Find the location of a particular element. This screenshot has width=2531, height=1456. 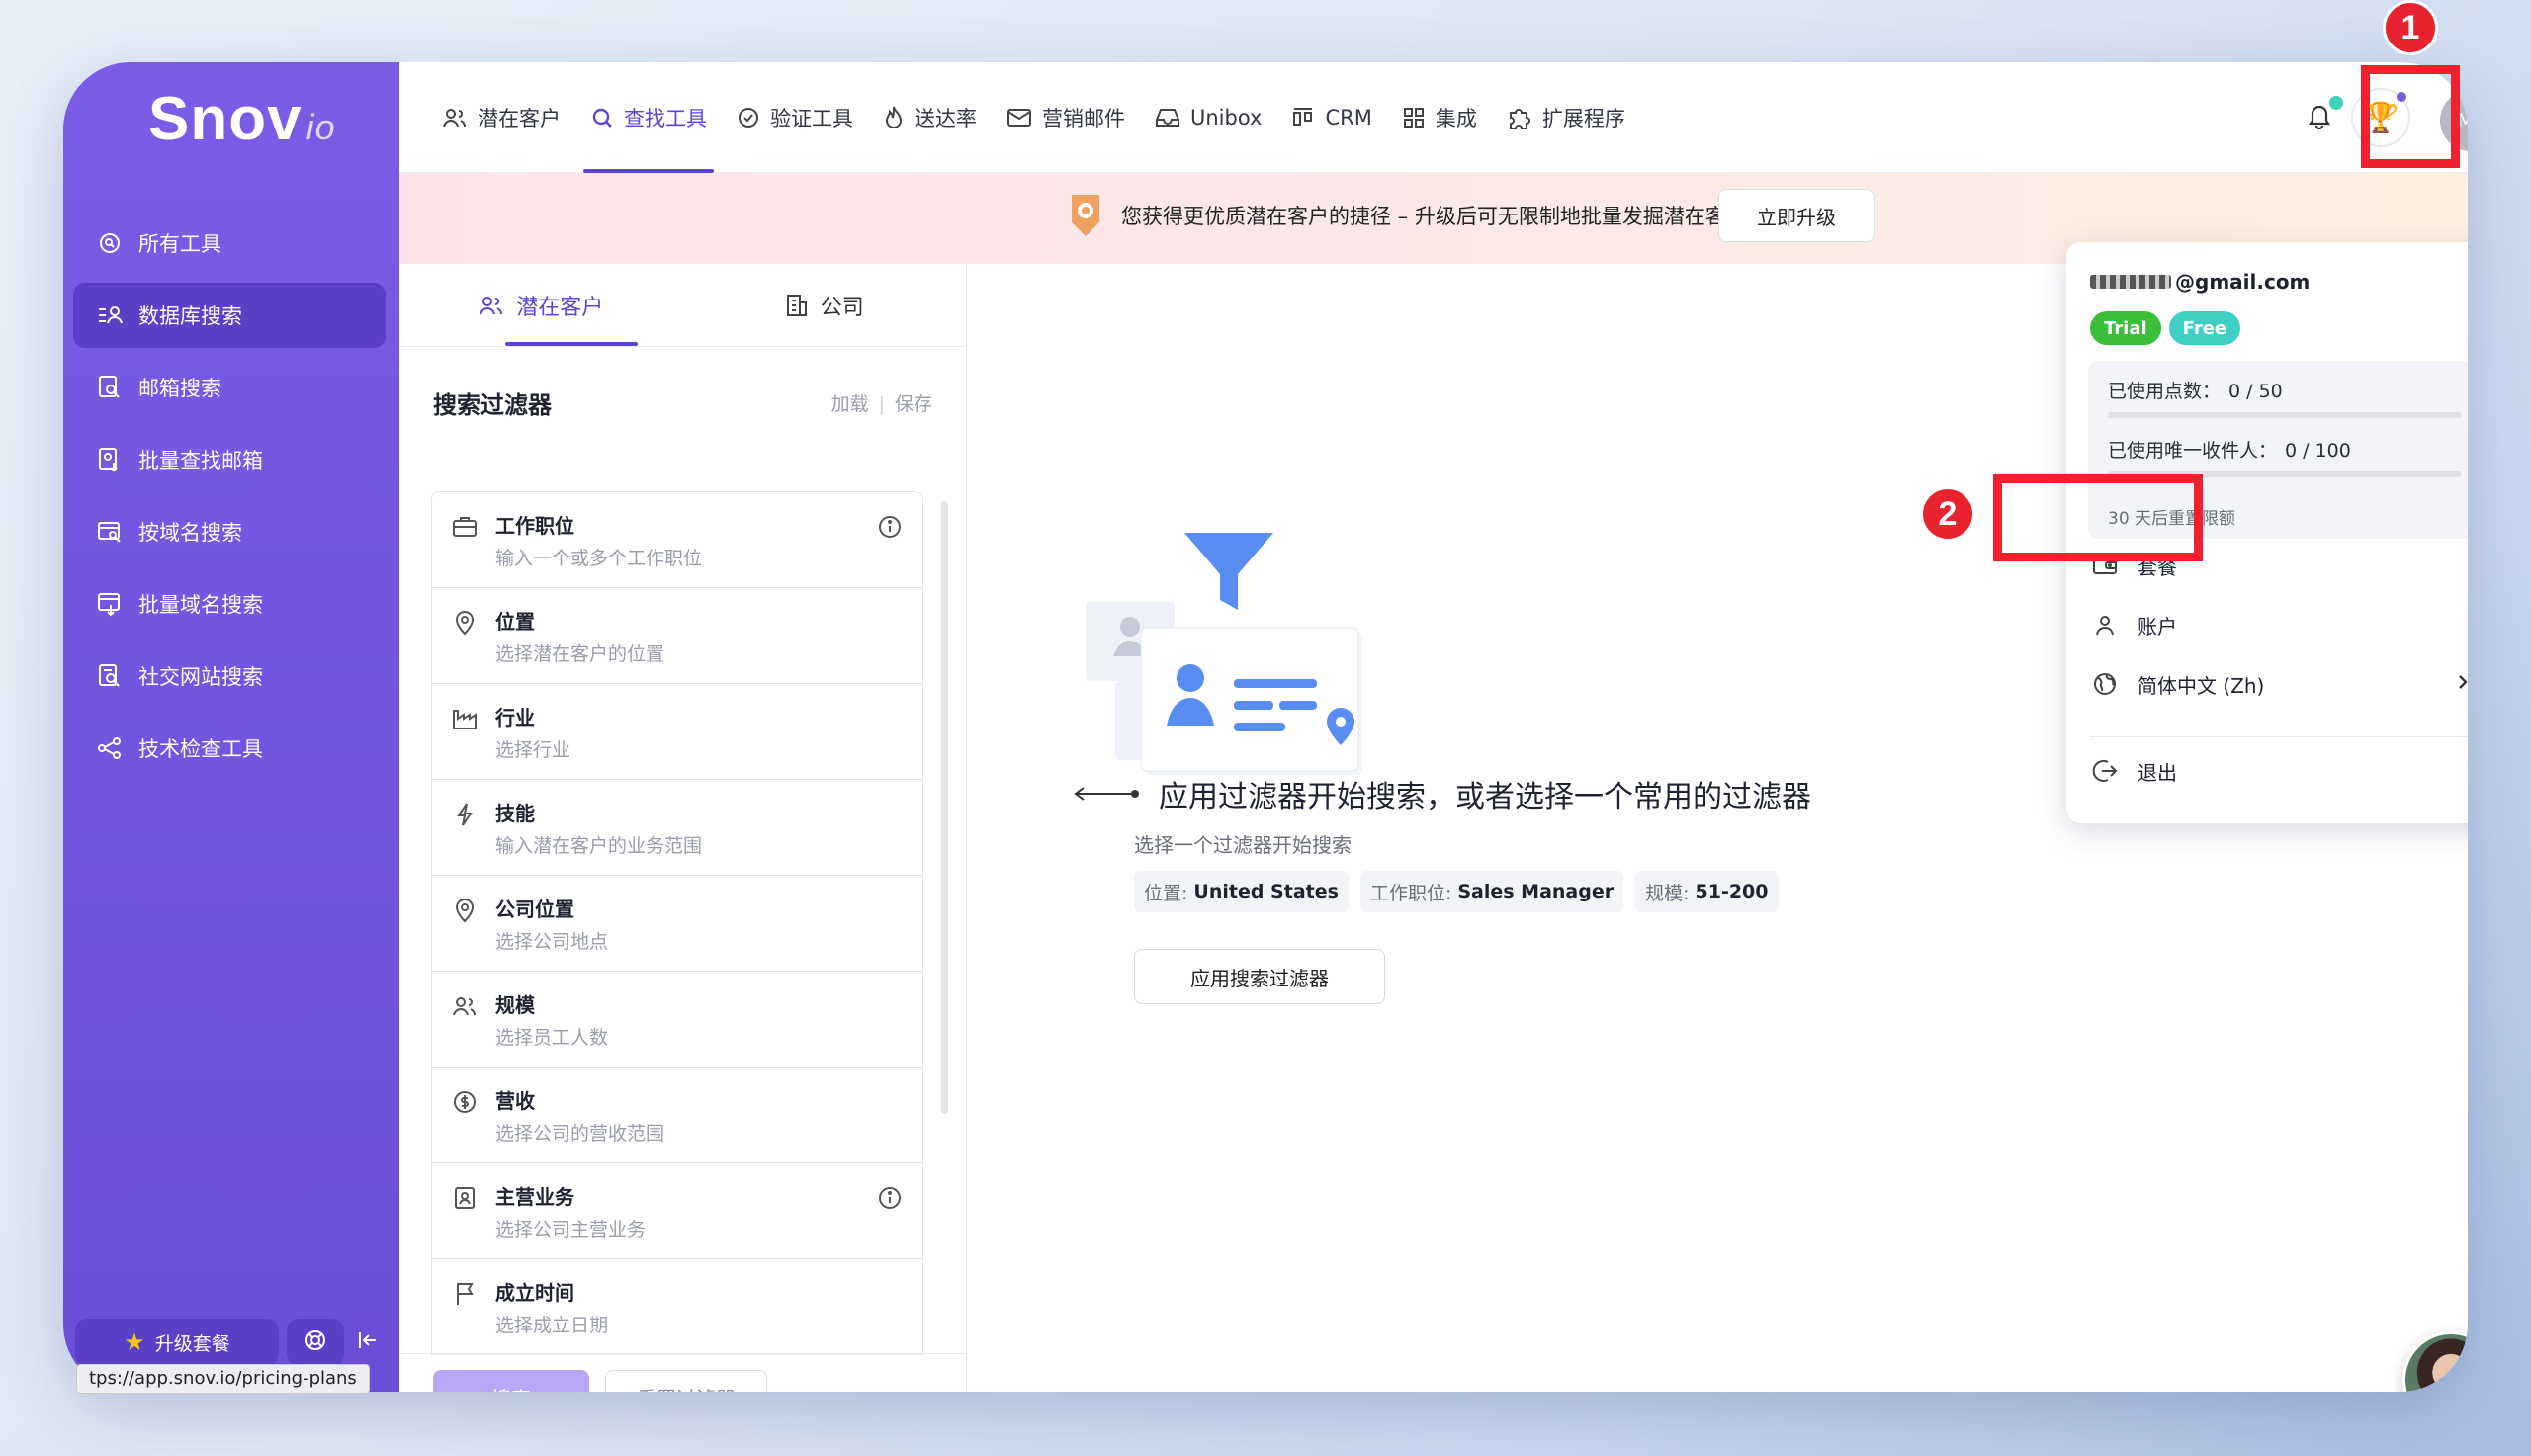

upgrade-plan-button: ★ 升级套餐 is located at coordinates (177, 1342).